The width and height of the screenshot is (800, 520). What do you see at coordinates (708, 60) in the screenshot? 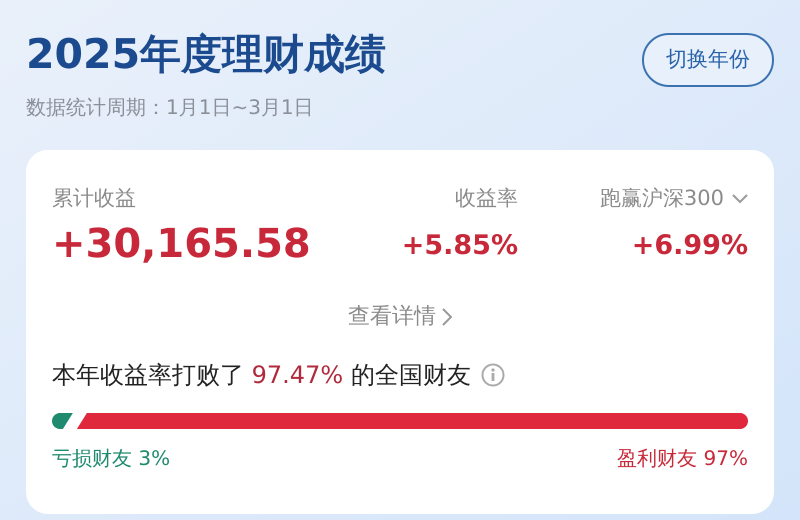
I see `switch-year-button: 切换年份` at bounding box center [708, 60].